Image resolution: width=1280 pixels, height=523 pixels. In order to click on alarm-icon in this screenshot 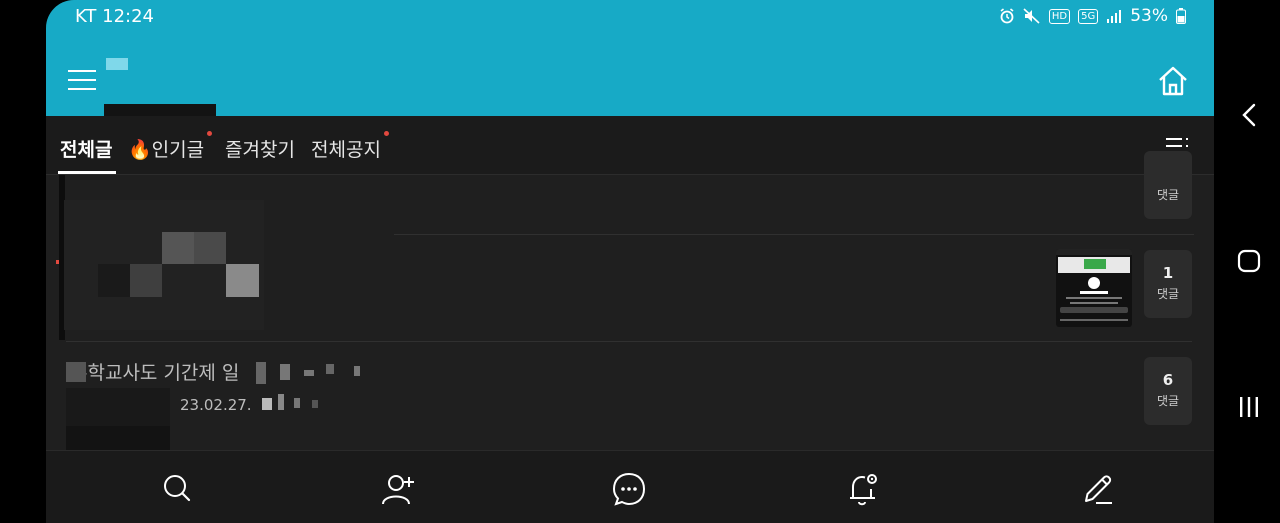, I will do `click(1007, 16)`.